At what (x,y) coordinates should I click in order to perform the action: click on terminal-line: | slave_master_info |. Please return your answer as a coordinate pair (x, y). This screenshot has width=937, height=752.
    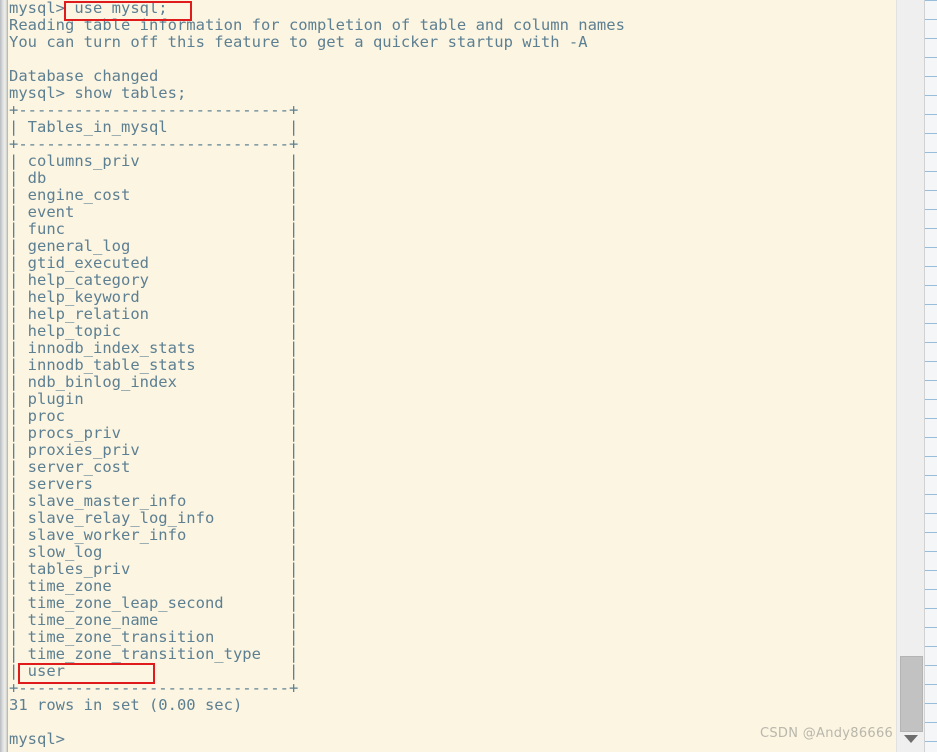
    Looking at the image, I should click on (154, 501).